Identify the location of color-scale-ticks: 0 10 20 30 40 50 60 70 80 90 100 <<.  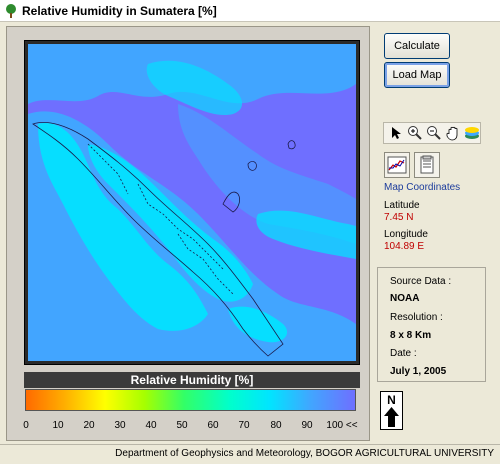
(192, 427).